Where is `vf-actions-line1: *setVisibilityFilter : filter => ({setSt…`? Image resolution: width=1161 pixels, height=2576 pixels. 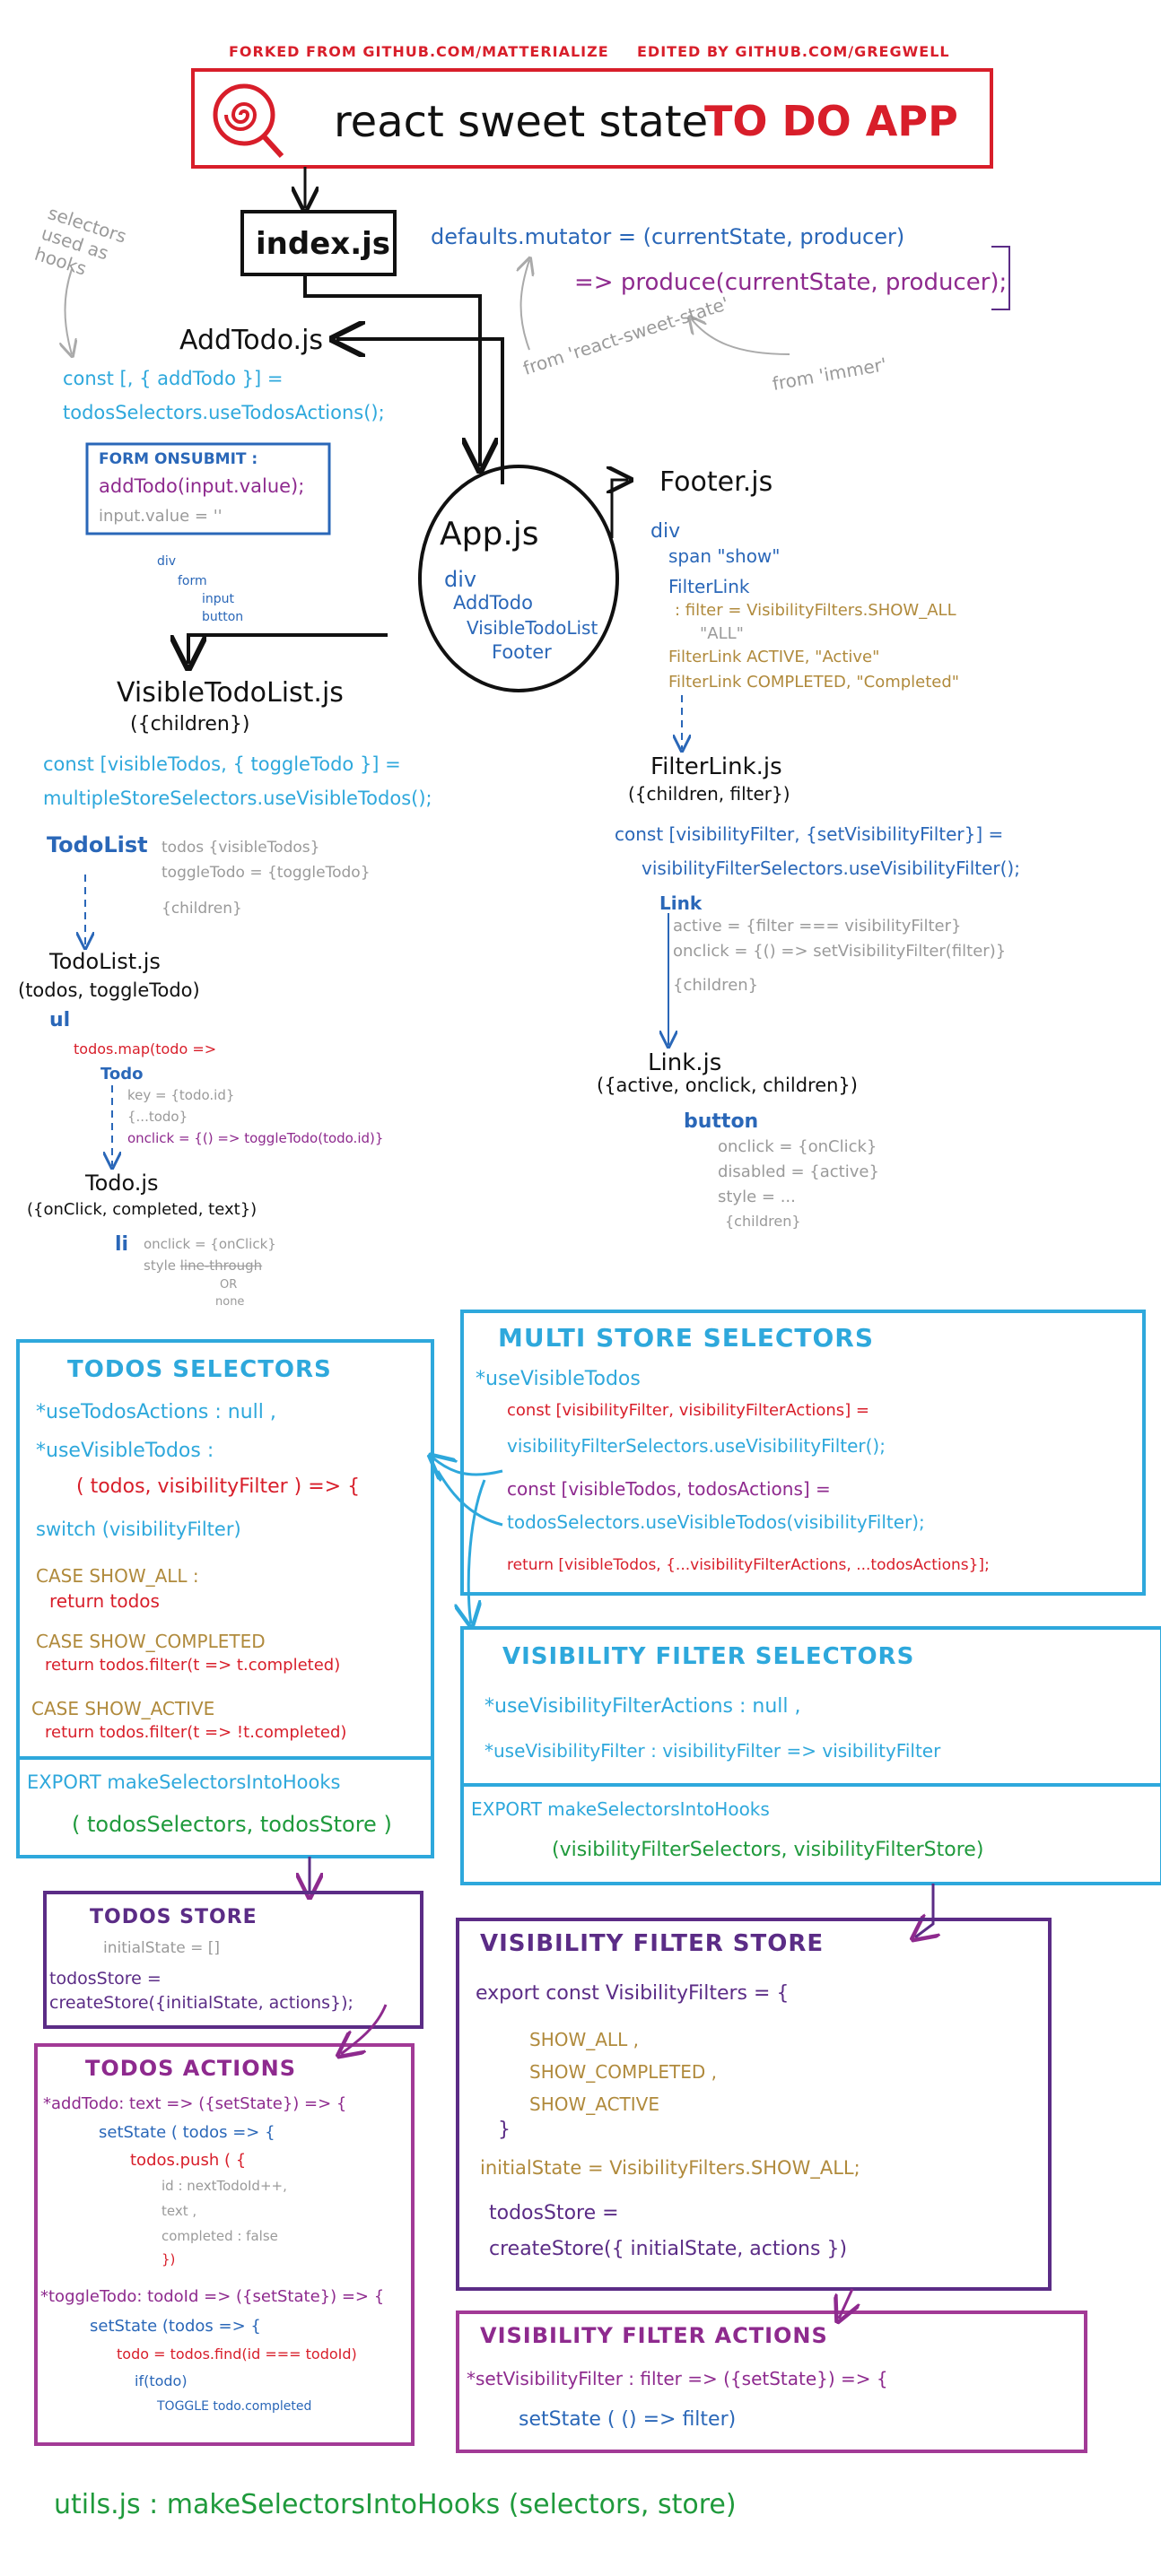 vf-actions-line1: *setVisibilityFilter : filter => ({setSt… is located at coordinates (677, 2378).